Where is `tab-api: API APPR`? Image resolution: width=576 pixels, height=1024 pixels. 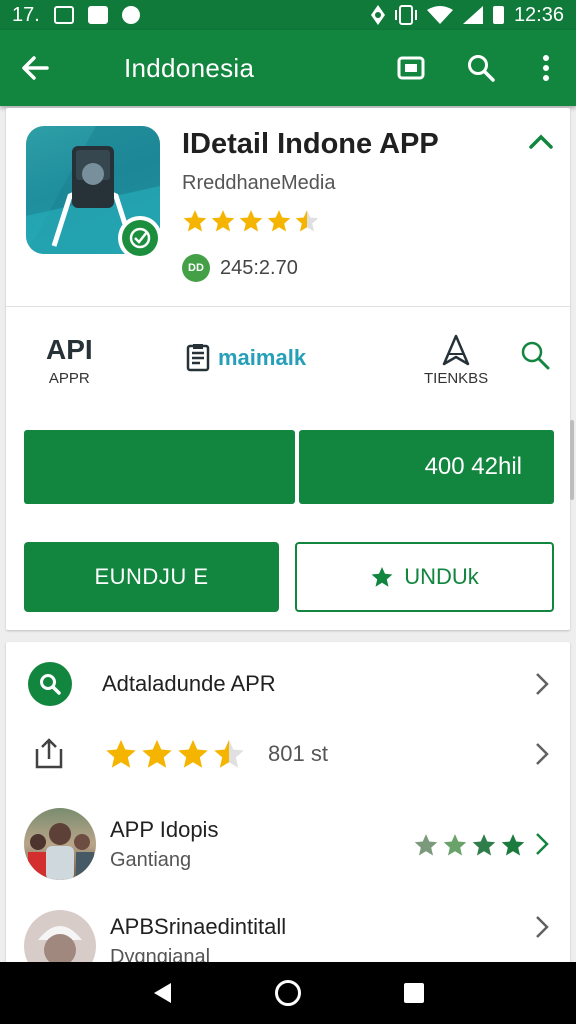 tab-api: API APPR is located at coordinates (69, 360).